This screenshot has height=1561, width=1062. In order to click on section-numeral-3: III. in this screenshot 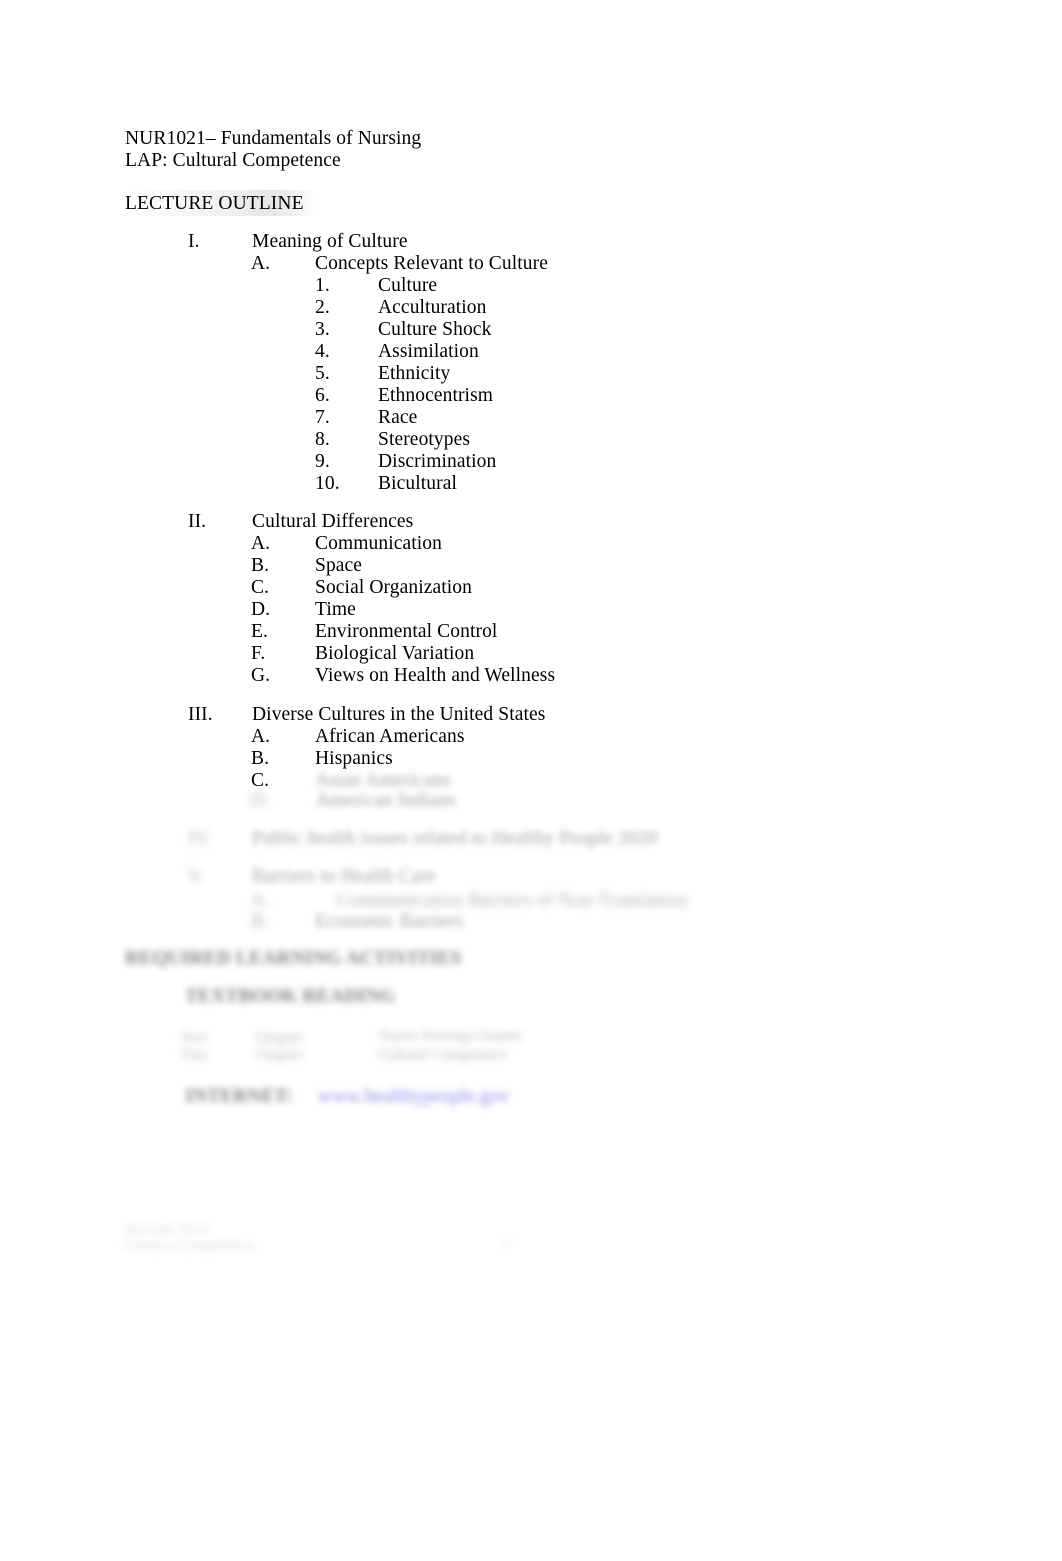, I will do `click(200, 714)`.